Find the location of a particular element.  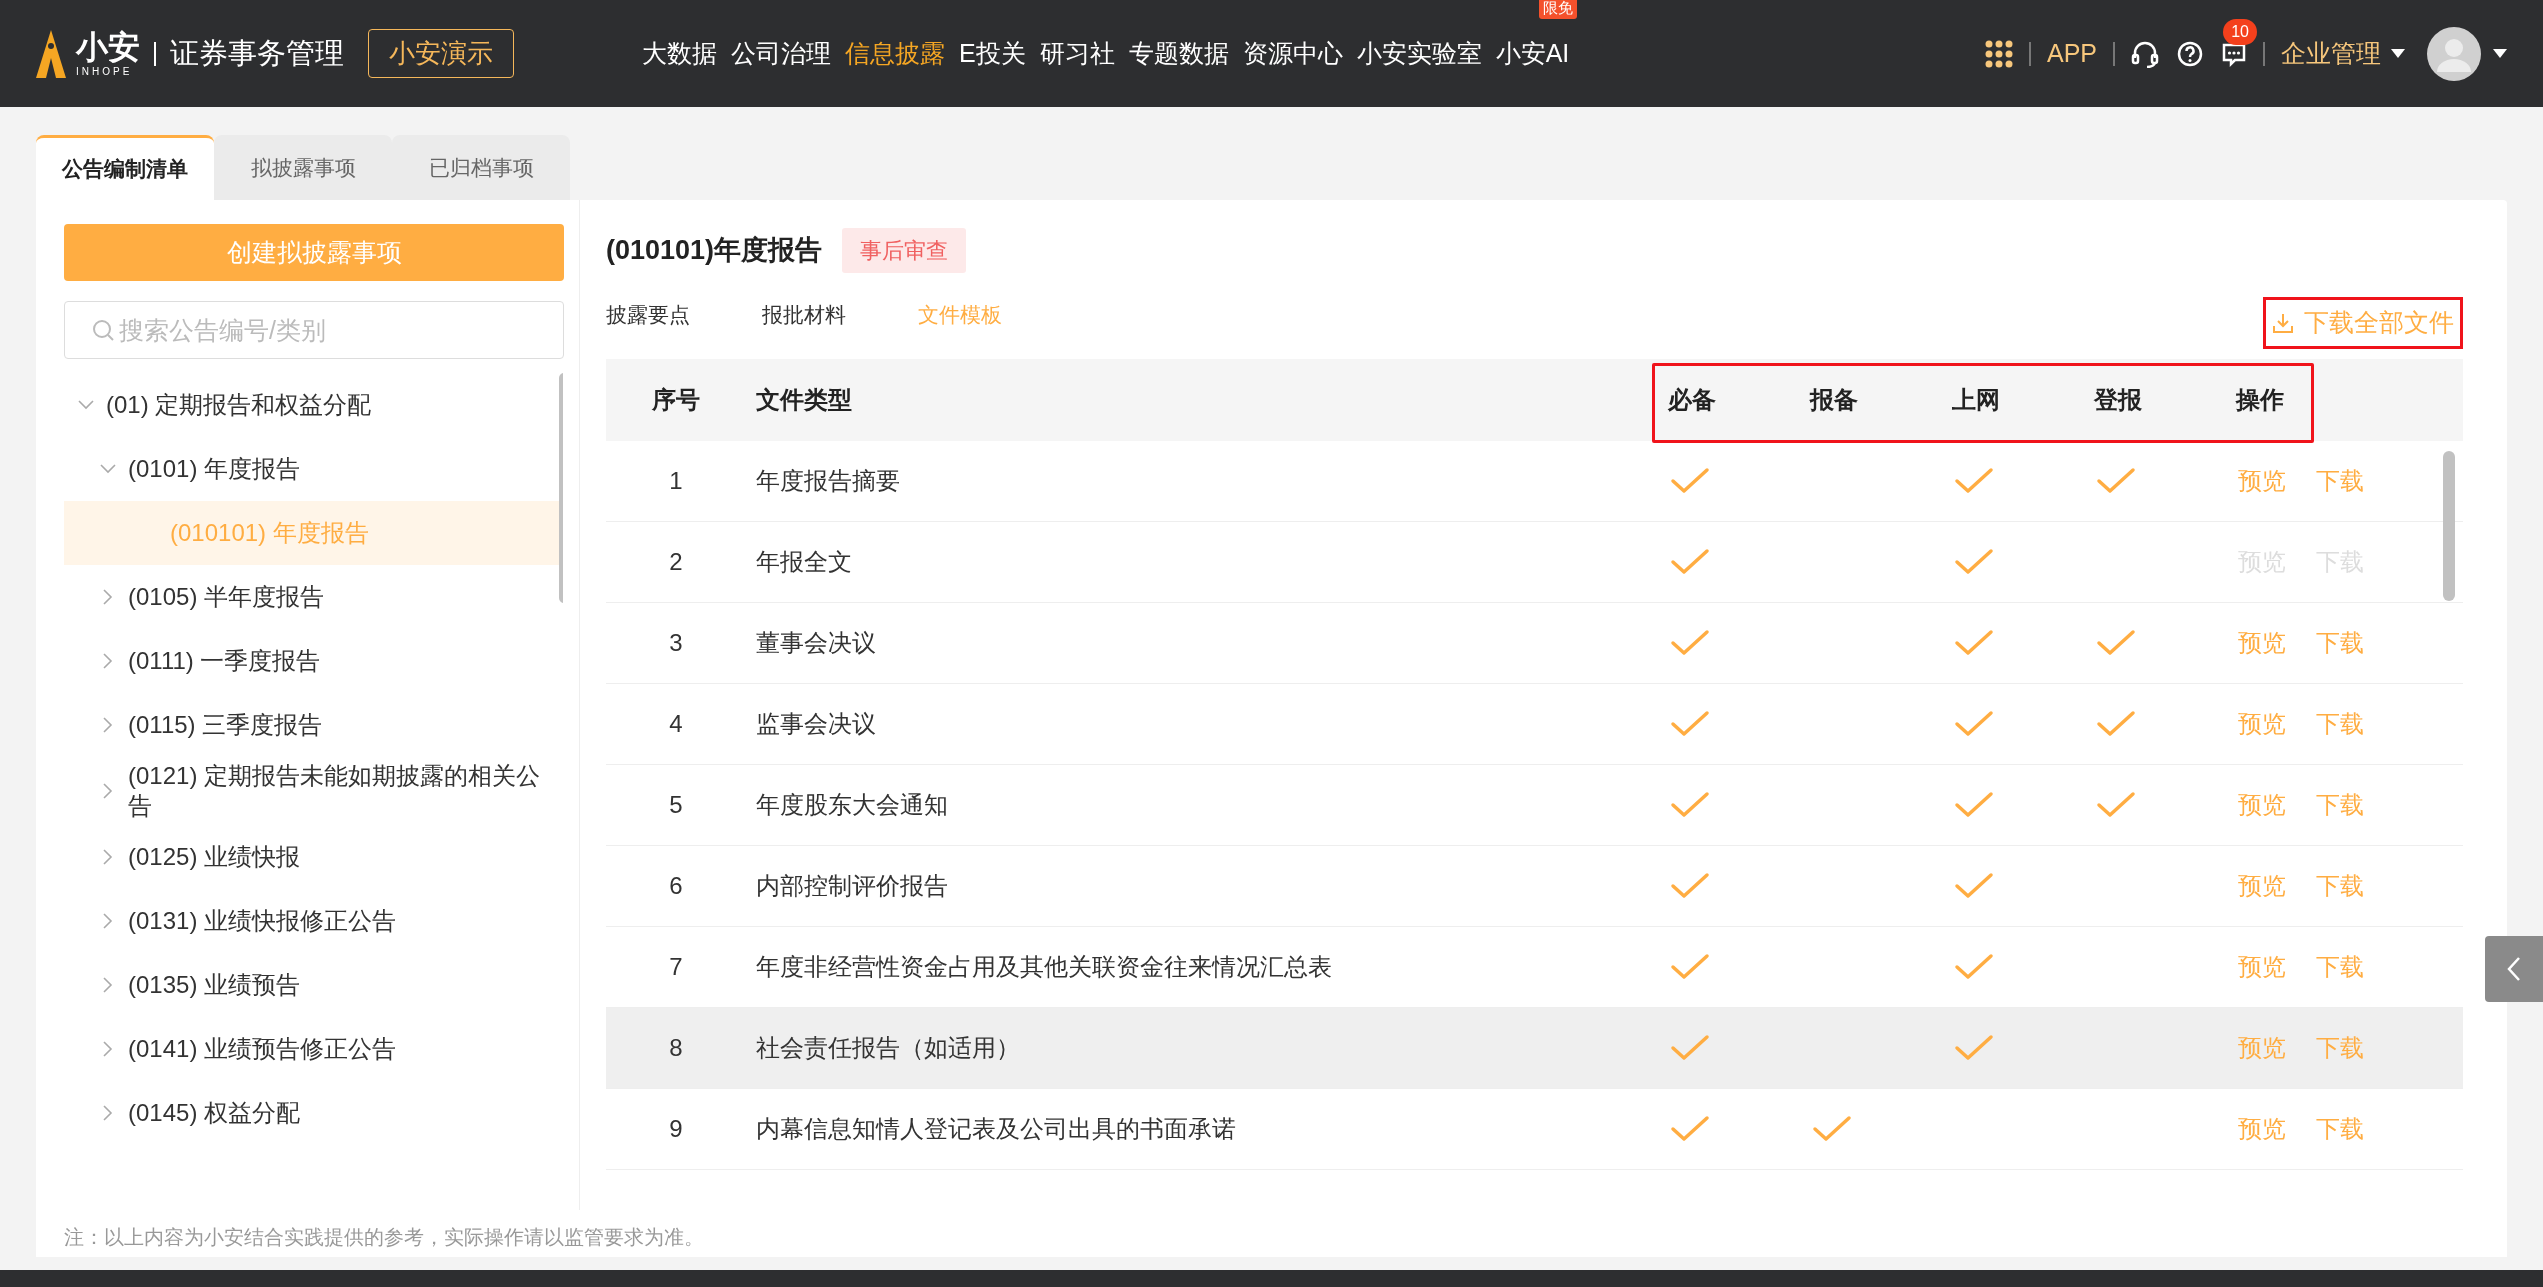

column-header: 序号 is located at coordinates (676, 400).